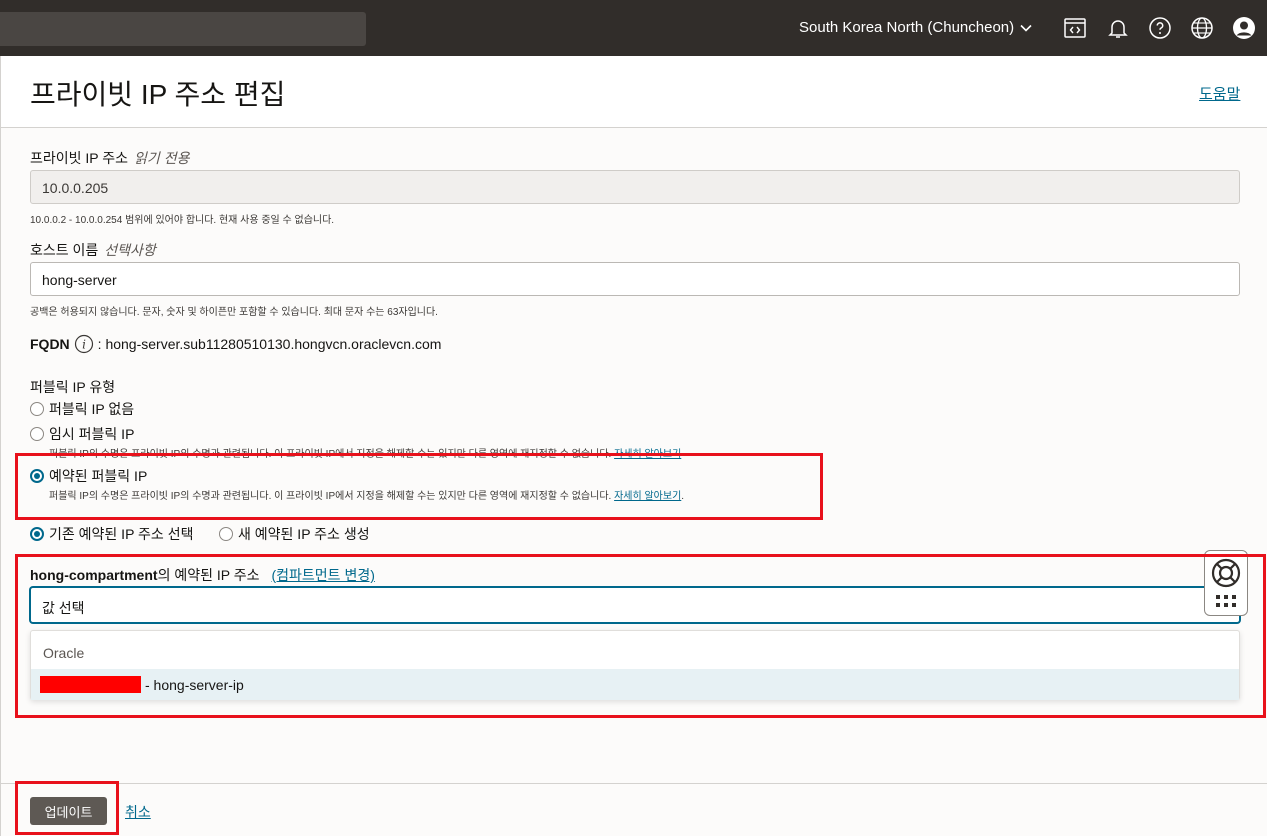 This screenshot has width=1267, height=836. What do you see at coordinates (194, 684) in the screenshot?
I see `option-label: - hong-server-ip` at bounding box center [194, 684].